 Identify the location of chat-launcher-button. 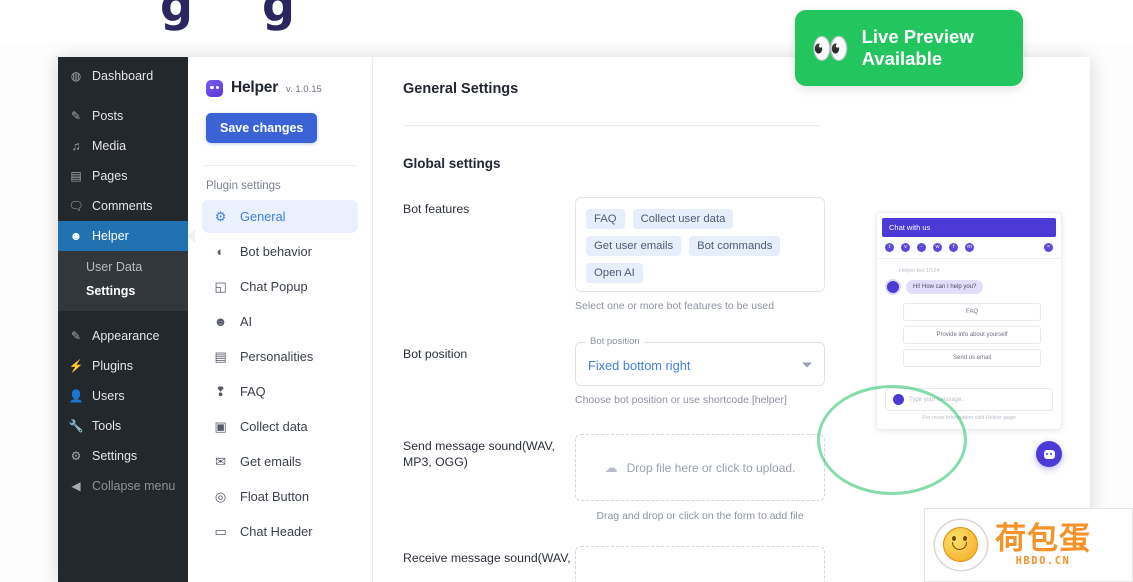
(1049, 454).